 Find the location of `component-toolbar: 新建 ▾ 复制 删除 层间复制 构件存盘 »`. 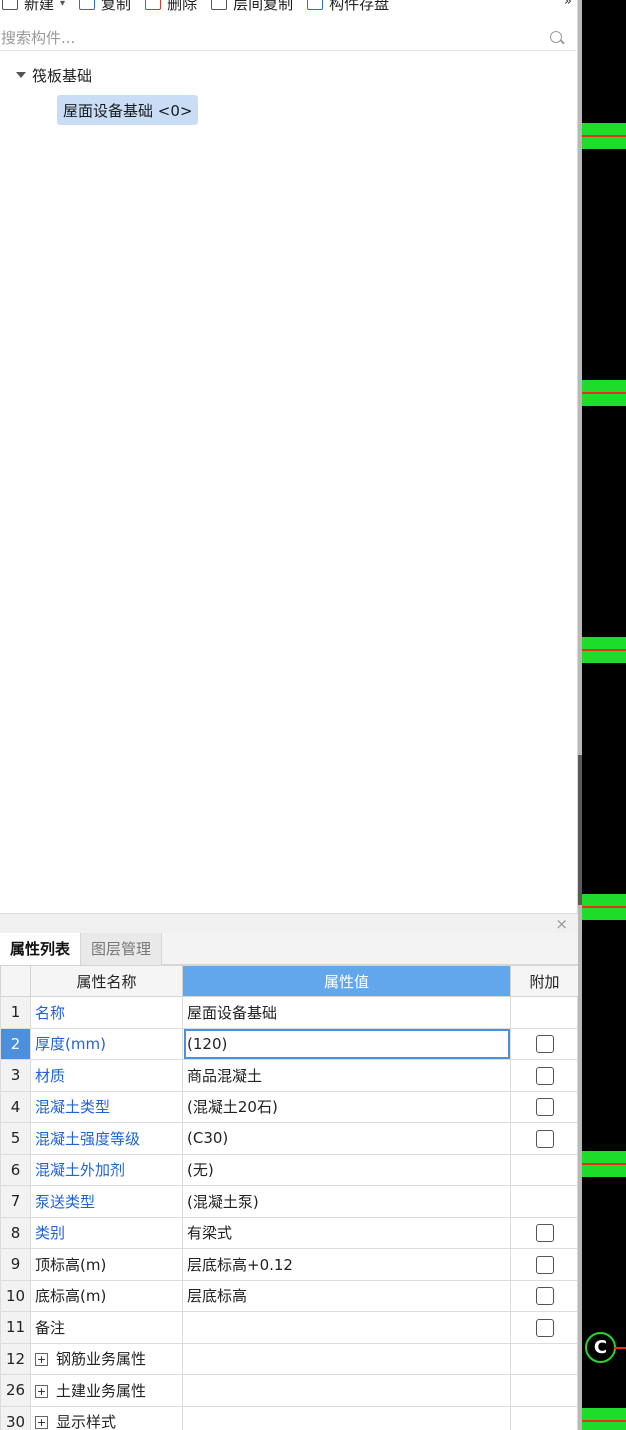

component-toolbar: 新建 ▾ 复制 删除 层间复制 构件存盘 » is located at coordinates (289, 9).